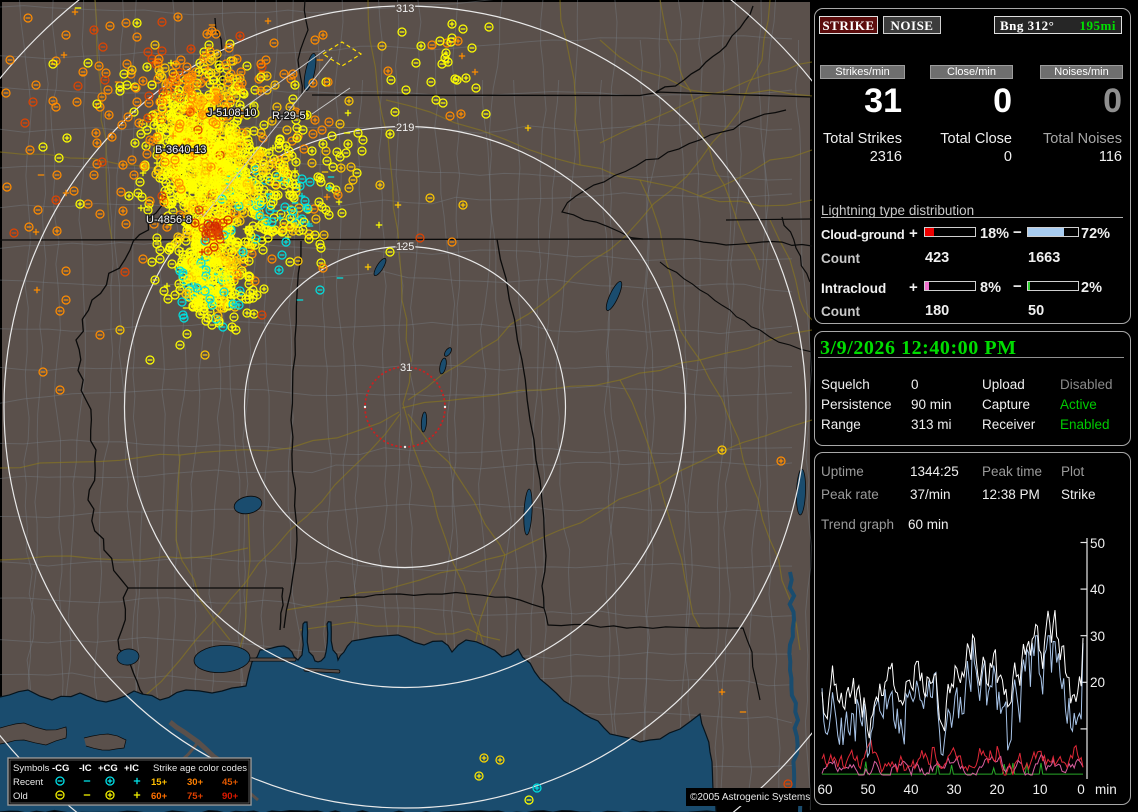 This screenshot has width=1138, height=812. What do you see at coordinates (169, 220) in the screenshot?
I see `svg-text: U-4856-8` at bounding box center [169, 220].